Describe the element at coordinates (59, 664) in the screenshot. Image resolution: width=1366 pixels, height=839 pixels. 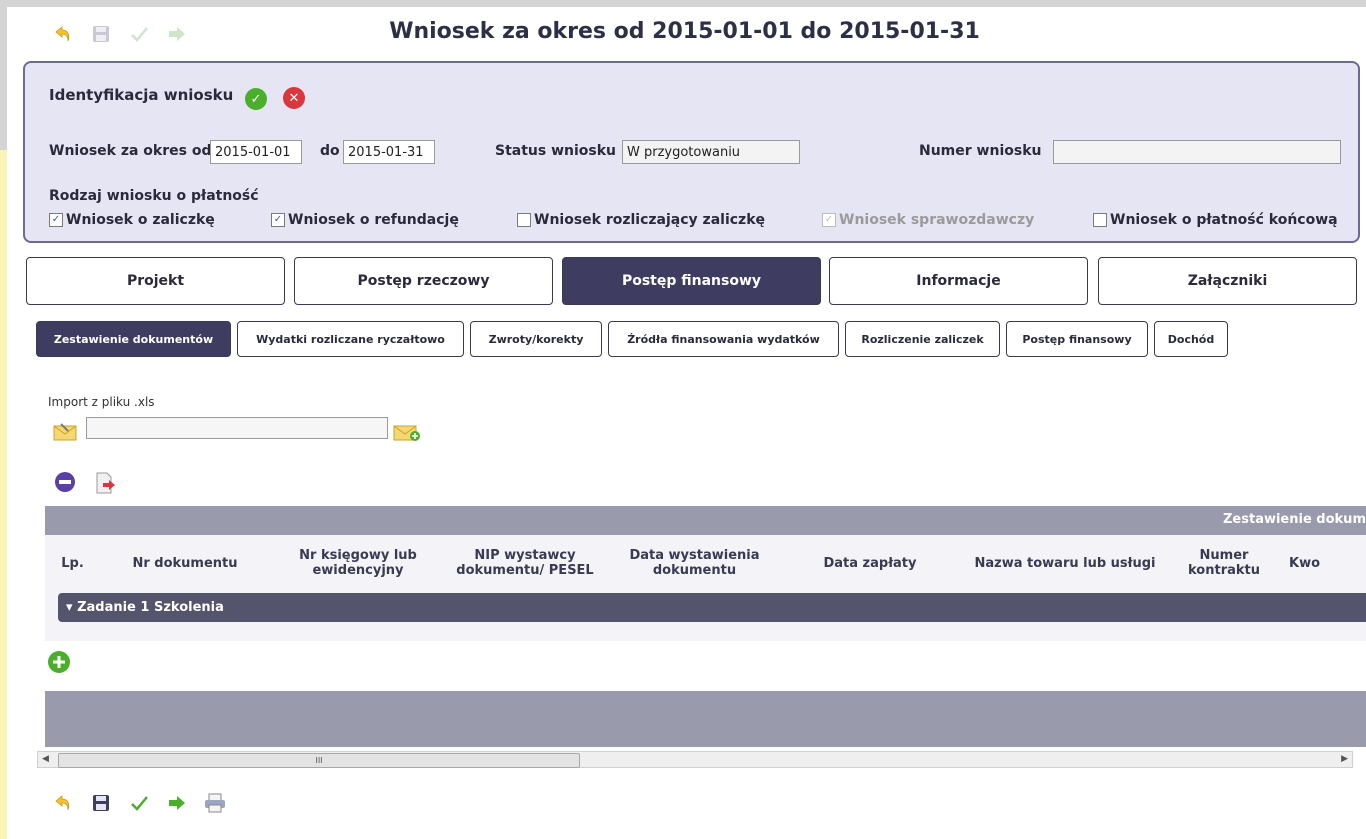
I see `add-row-icon` at that location.